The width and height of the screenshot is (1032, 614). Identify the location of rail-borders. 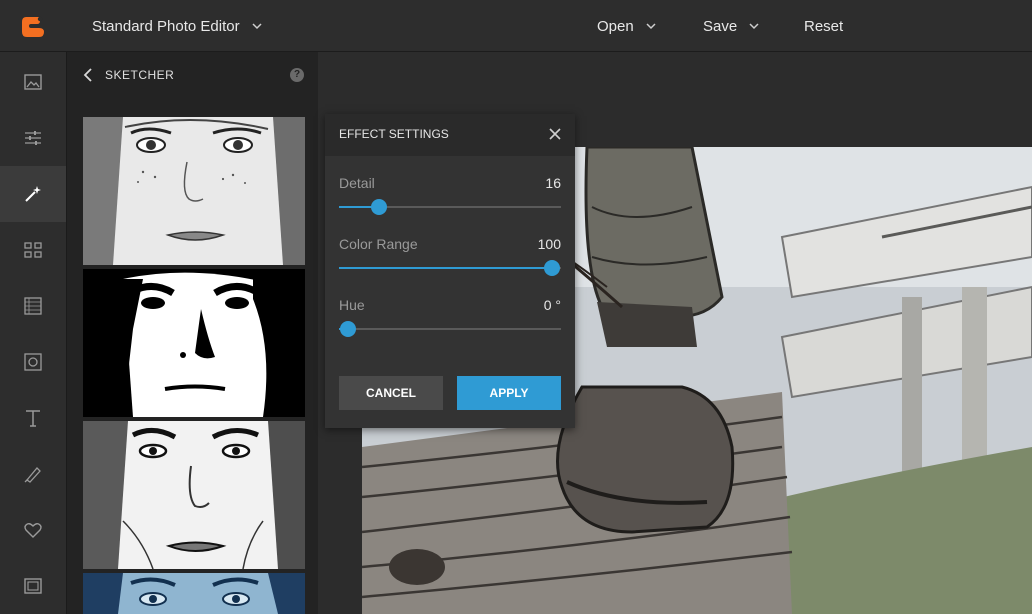
(33, 586).